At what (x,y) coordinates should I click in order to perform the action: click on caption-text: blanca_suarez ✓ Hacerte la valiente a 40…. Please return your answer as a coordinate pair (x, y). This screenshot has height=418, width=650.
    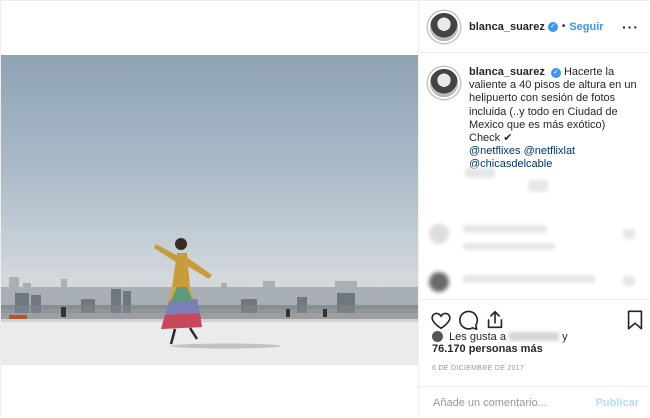
    Looking at the image, I should click on (554, 119).